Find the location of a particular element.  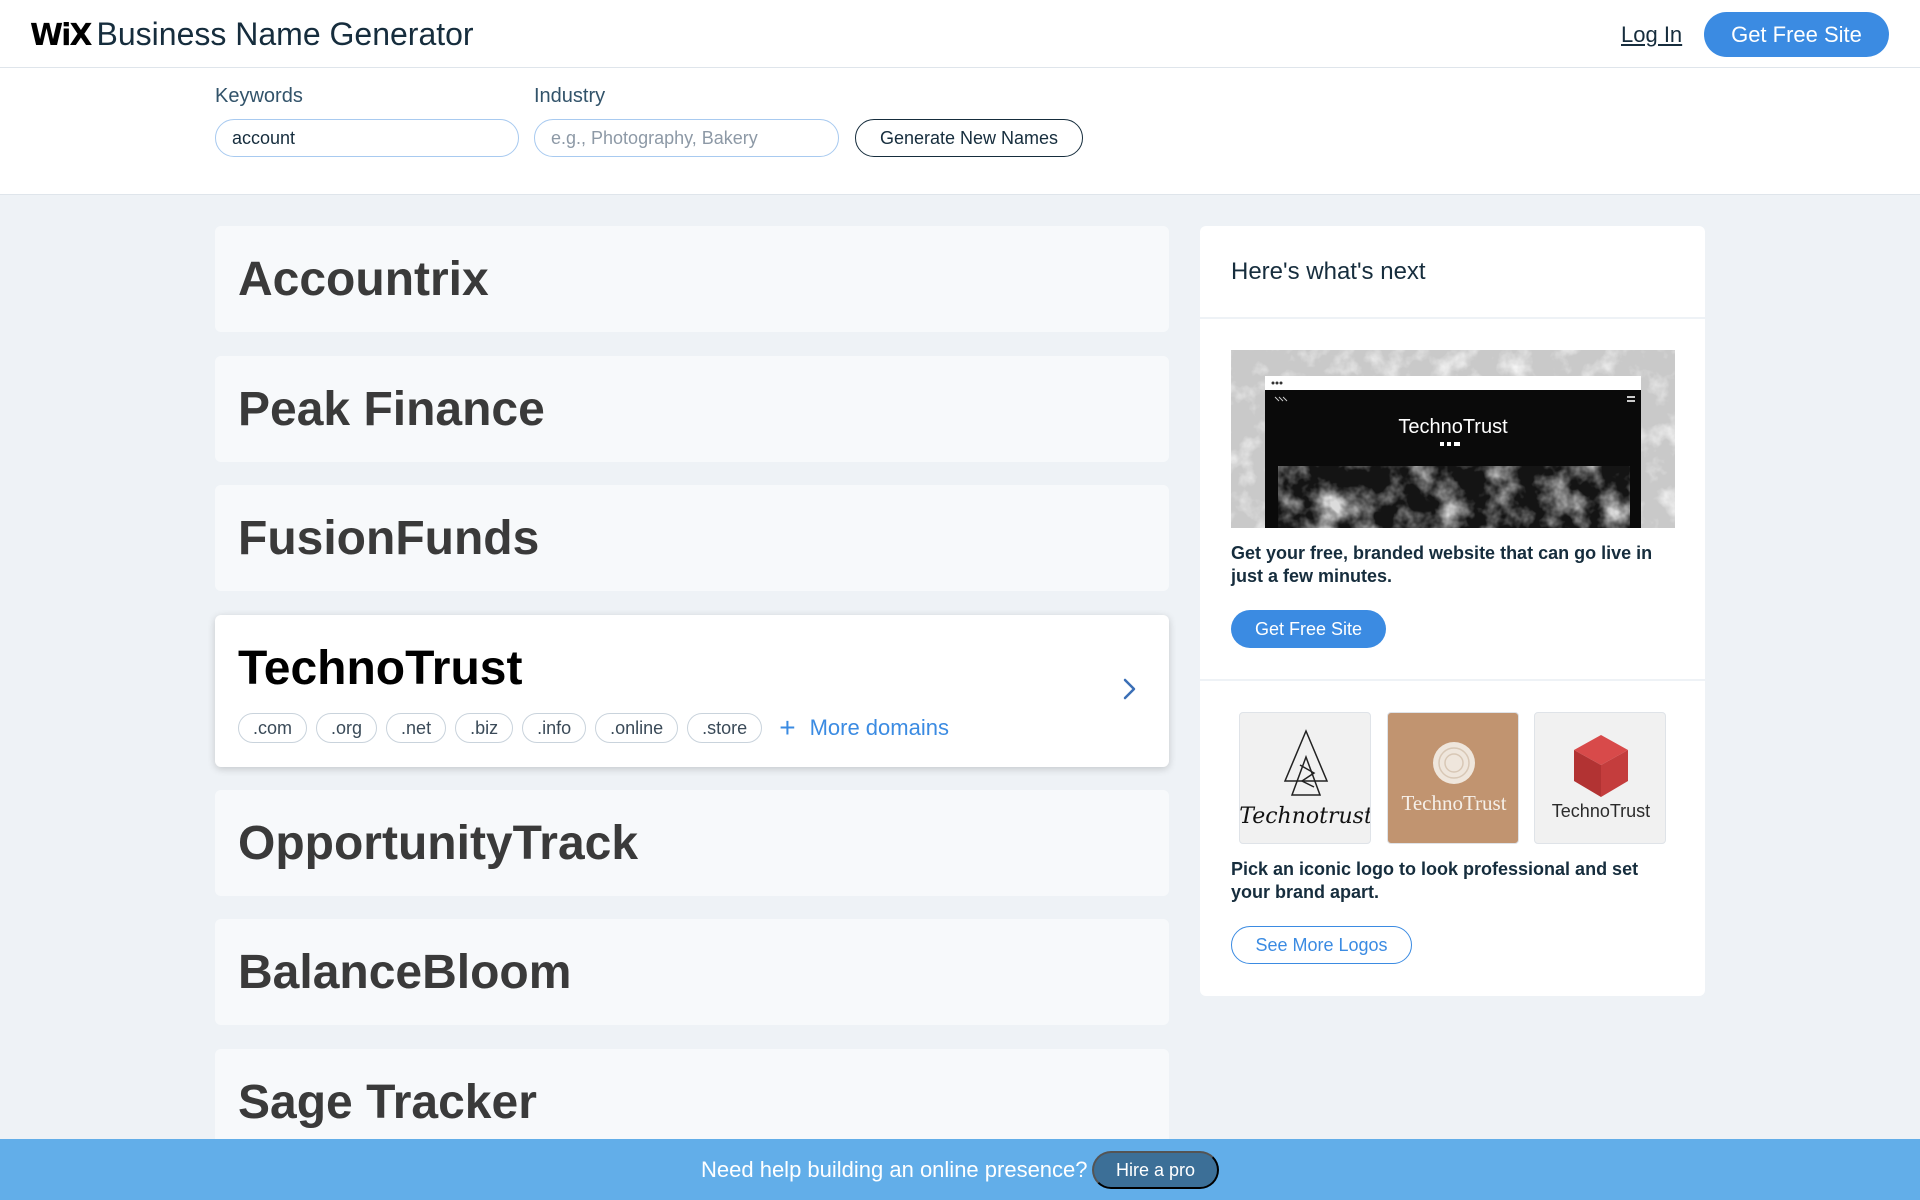

domain-chip-com: .com is located at coordinates (273, 728).